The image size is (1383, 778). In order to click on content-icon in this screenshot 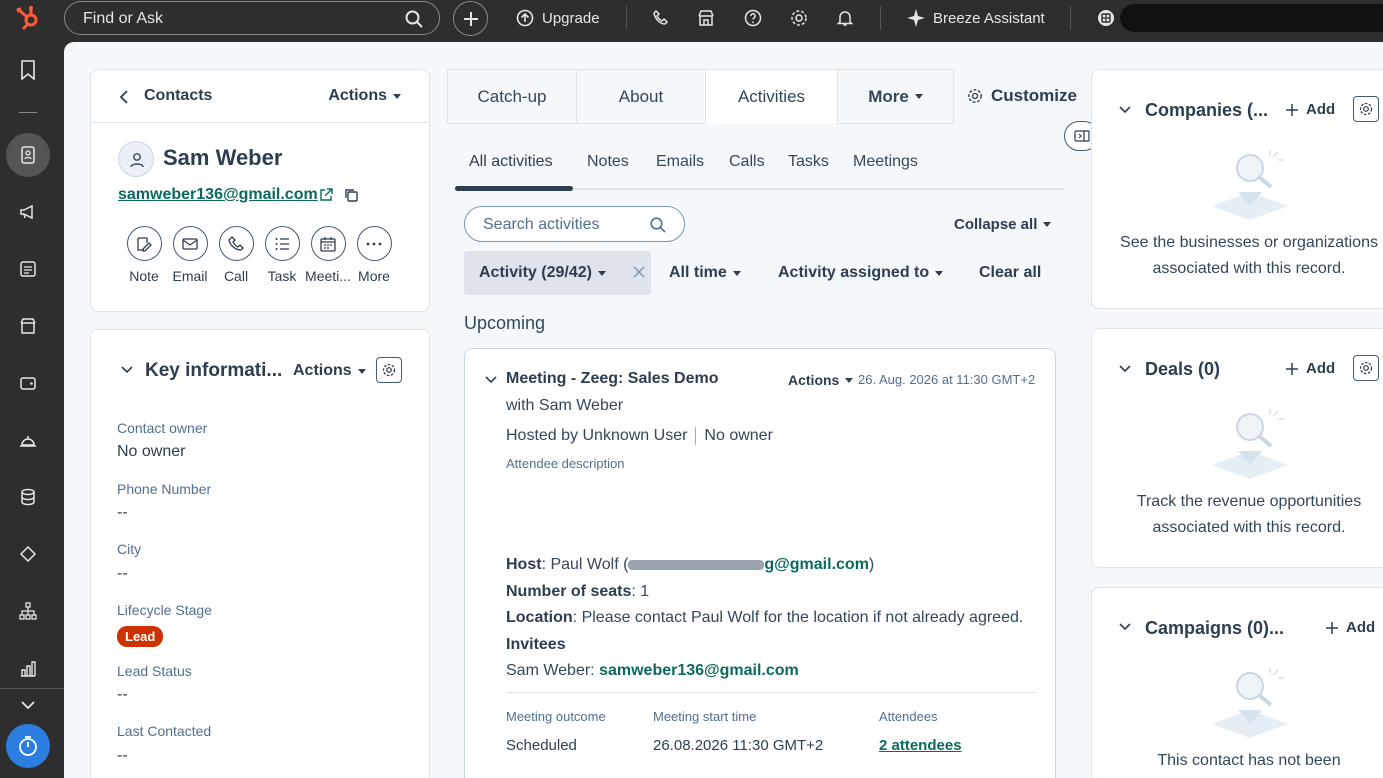, I will do `click(28, 269)`.